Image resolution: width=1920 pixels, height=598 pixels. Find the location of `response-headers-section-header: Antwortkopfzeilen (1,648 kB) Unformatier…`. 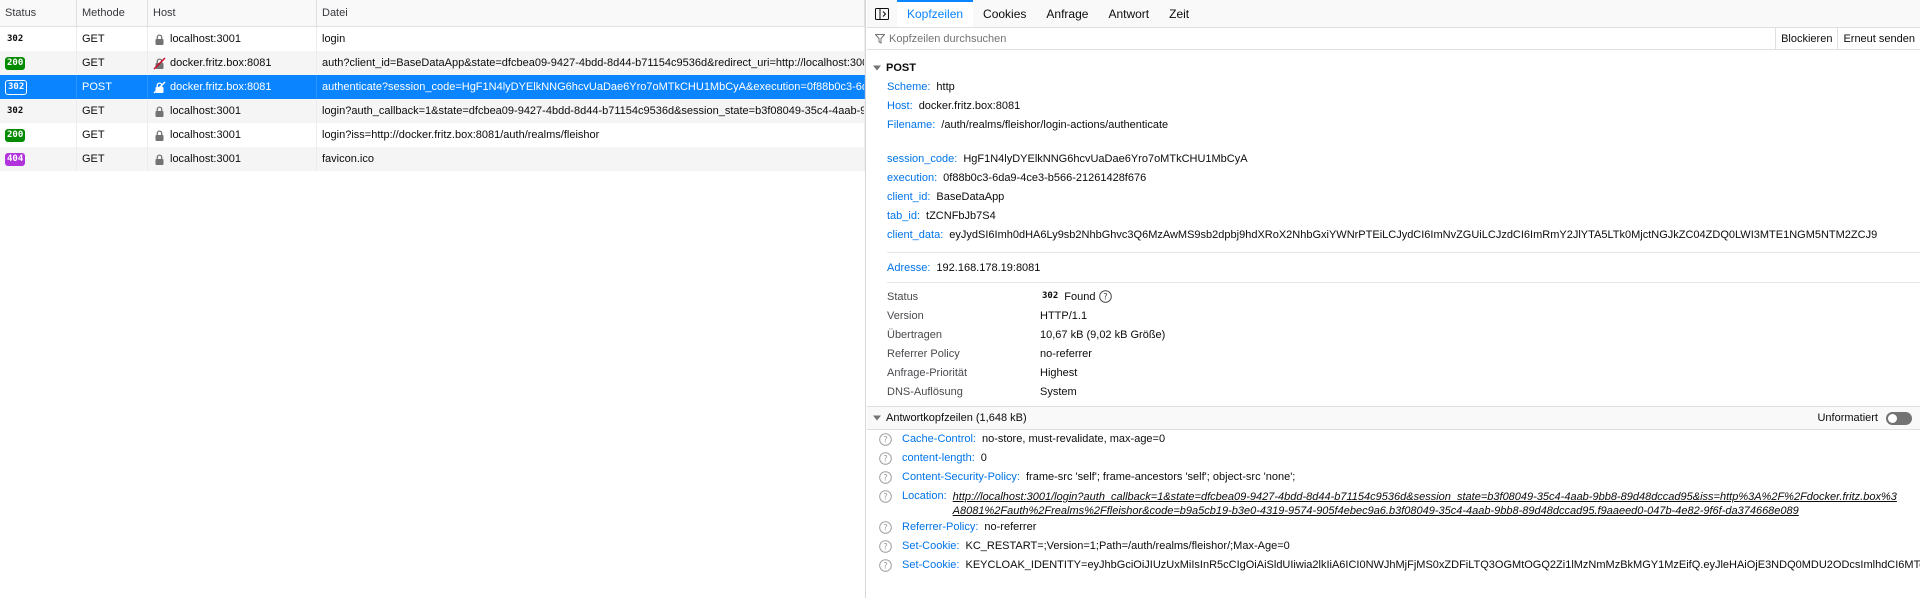

response-headers-section-header: Antwortkopfzeilen (1,648 kB) Unformatier… is located at coordinates (1393, 418).